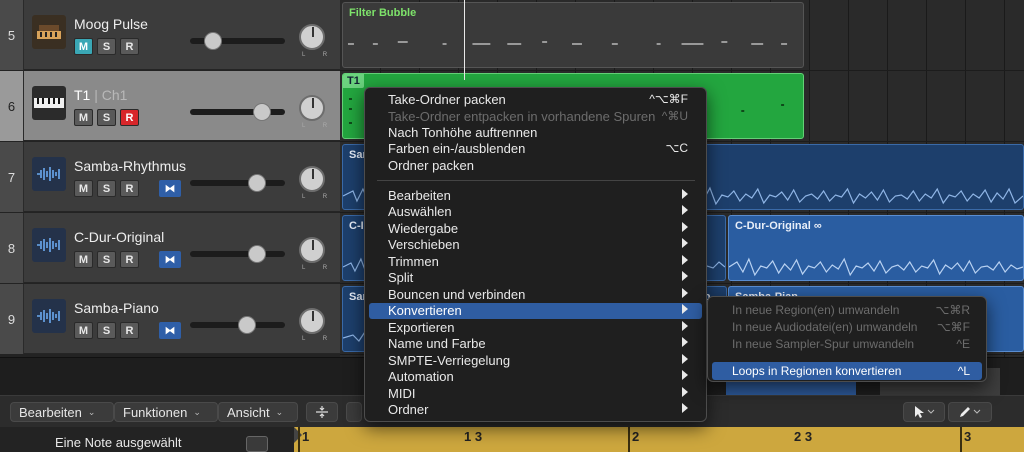  I want to click on menu-item-farben-ein-ausblenden: Farben ein-/ausblenden ⌥C, so click(535, 149).